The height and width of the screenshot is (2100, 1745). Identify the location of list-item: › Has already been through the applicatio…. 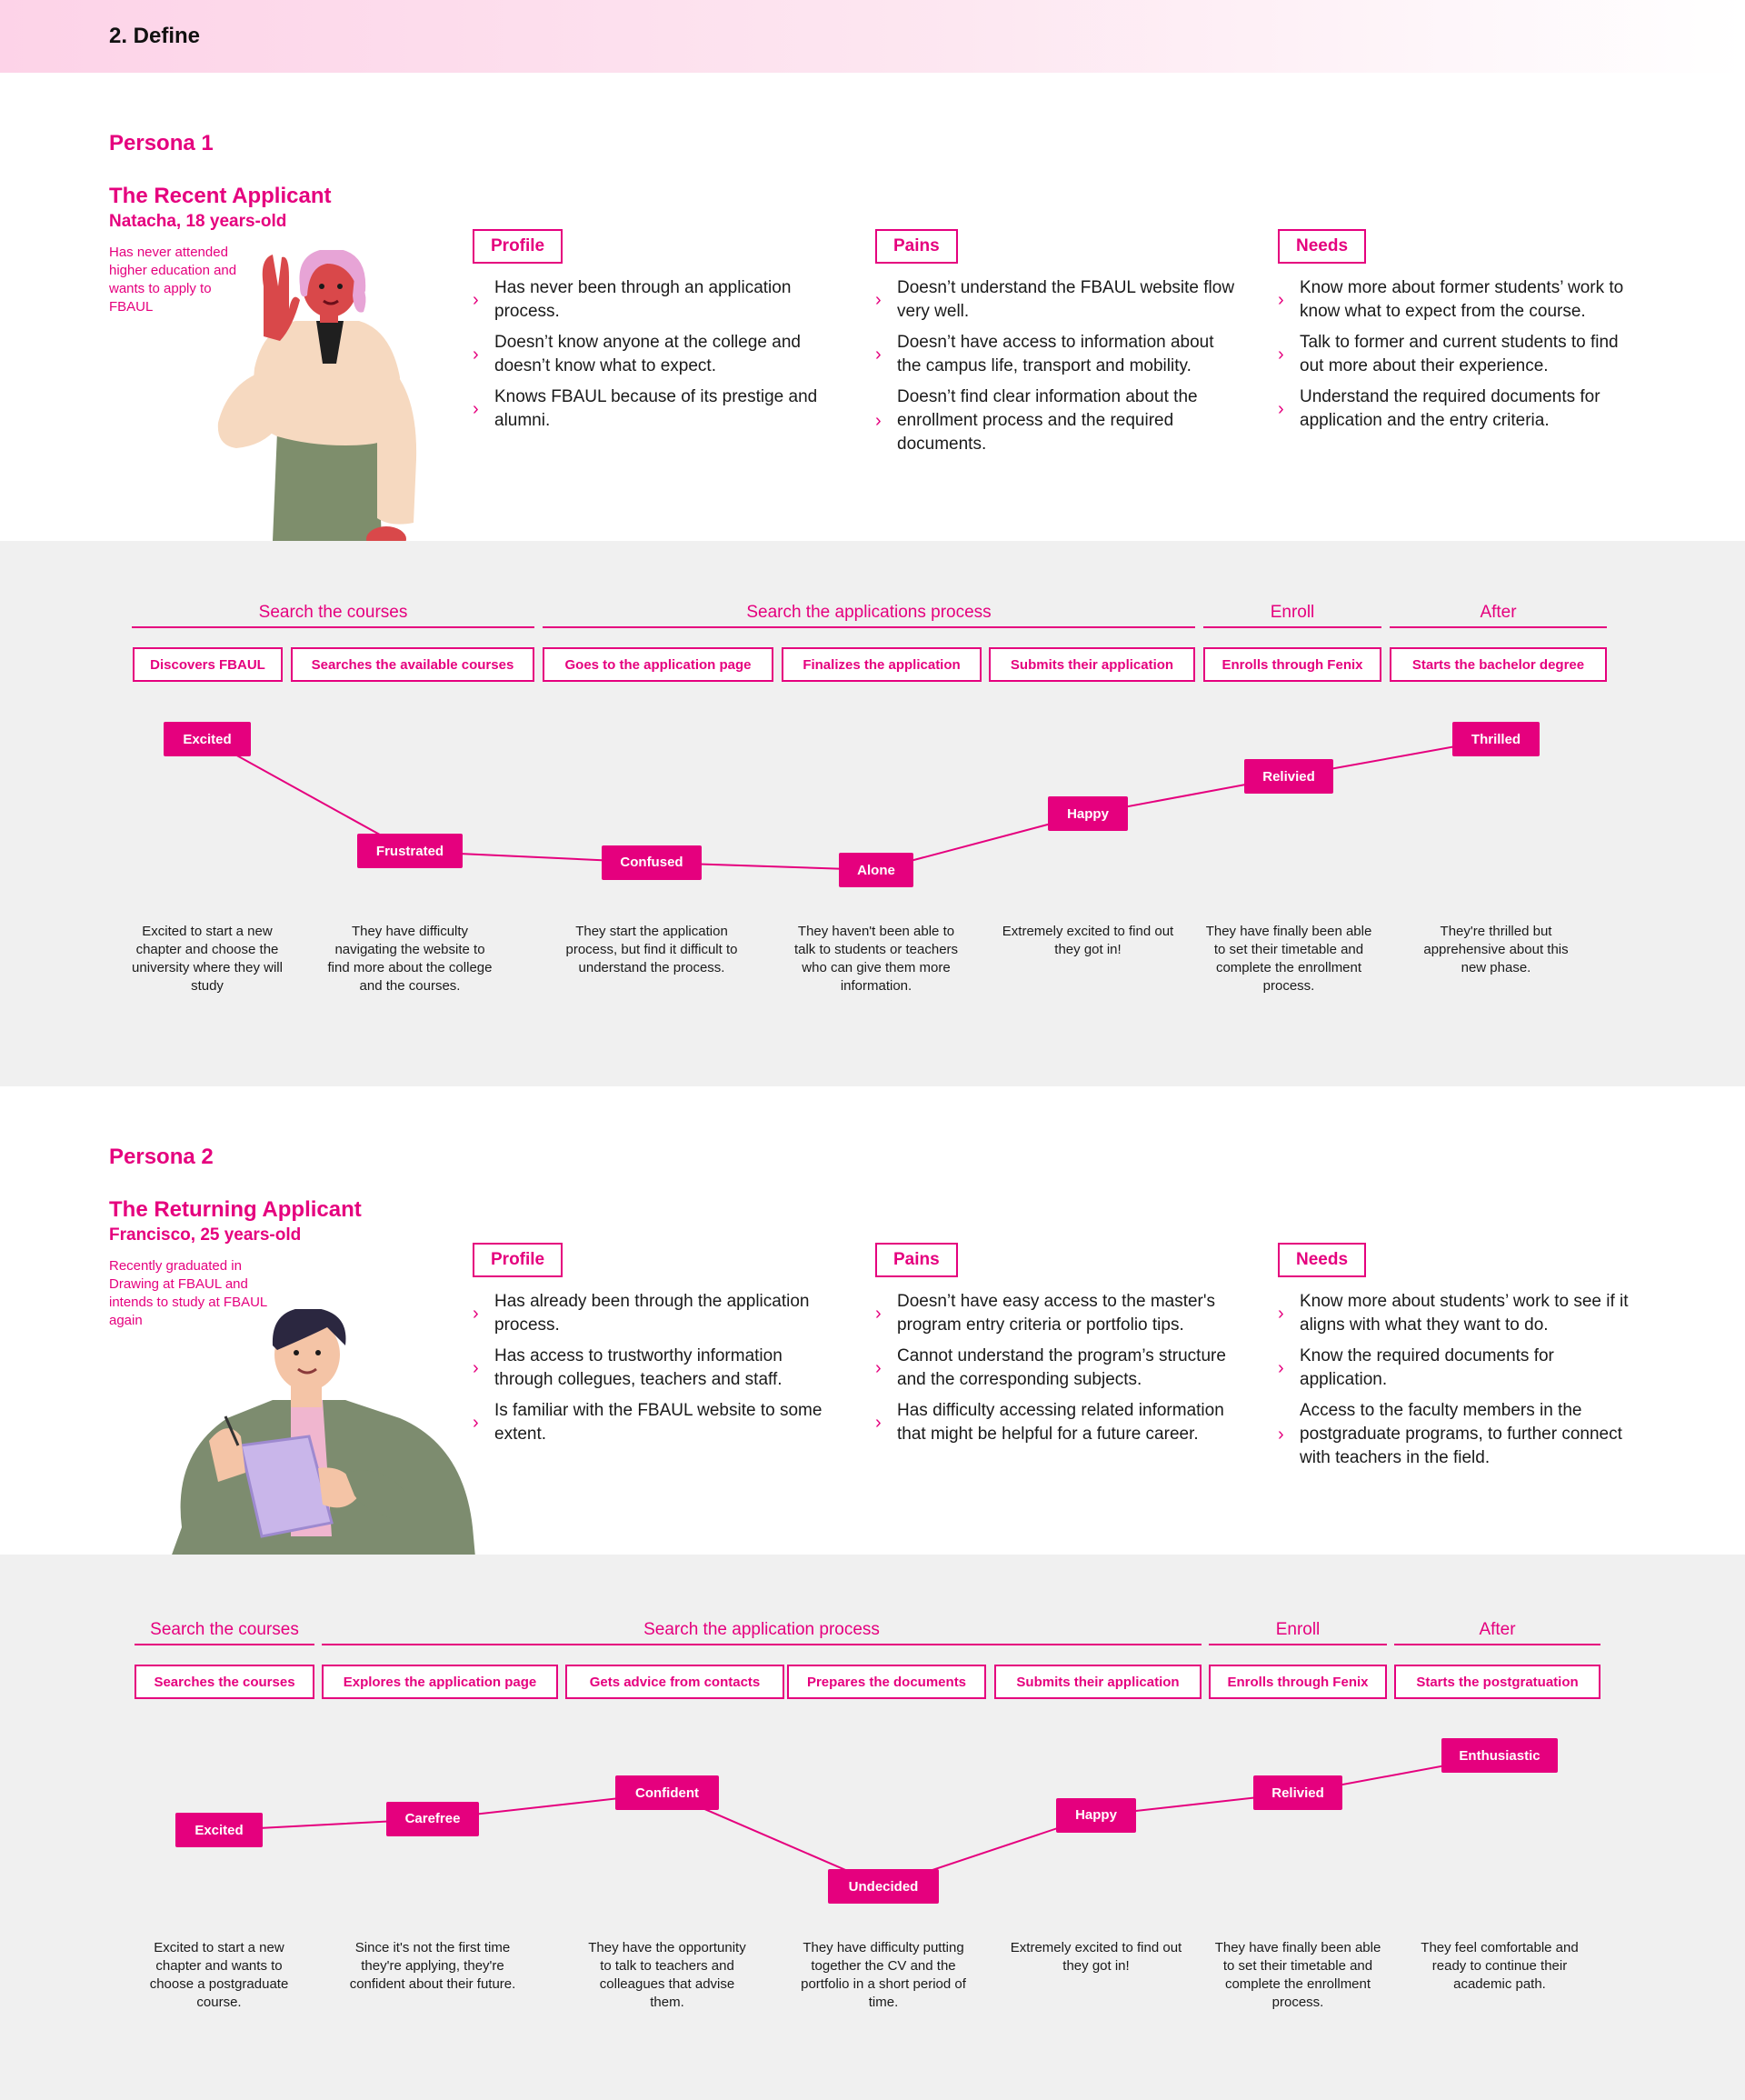
(641, 1313).